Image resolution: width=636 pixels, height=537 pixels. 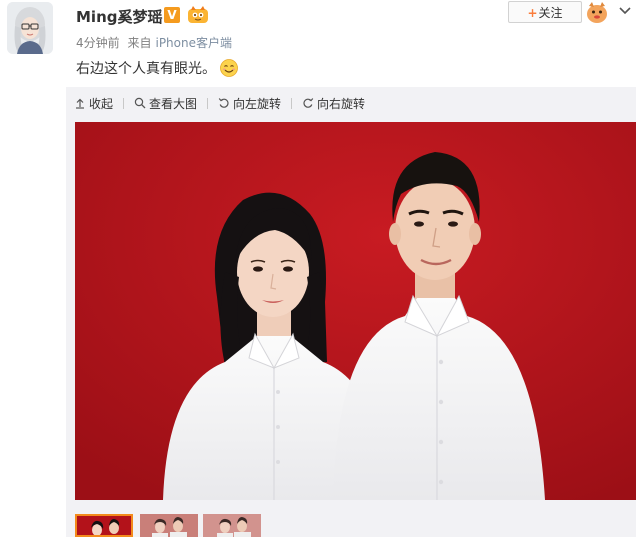 I want to click on follow-button: +关注, so click(x=545, y=12).